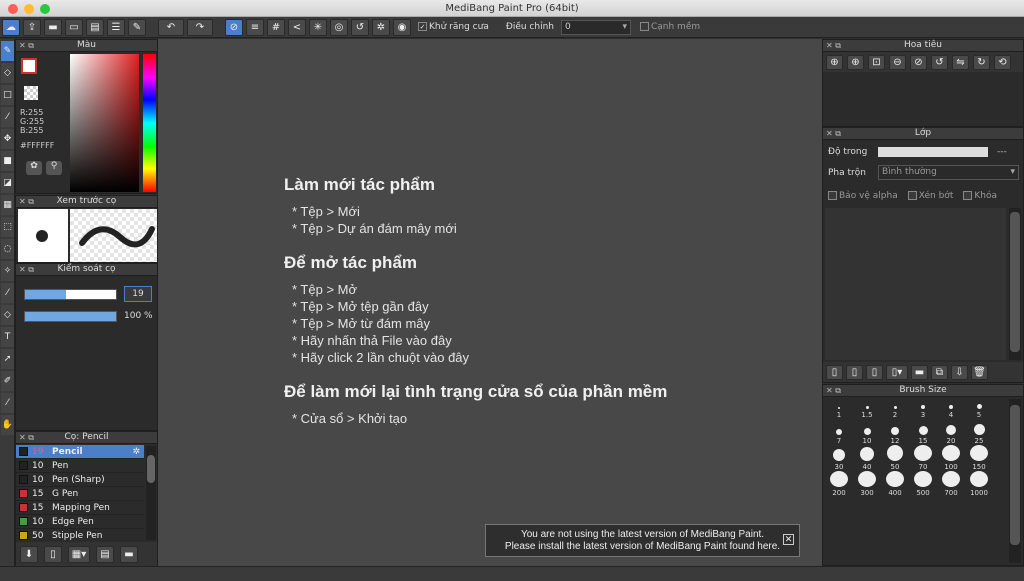 The image size is (1024, 581). I want to click on brush-size-scrollbar, so click(1015, 481).